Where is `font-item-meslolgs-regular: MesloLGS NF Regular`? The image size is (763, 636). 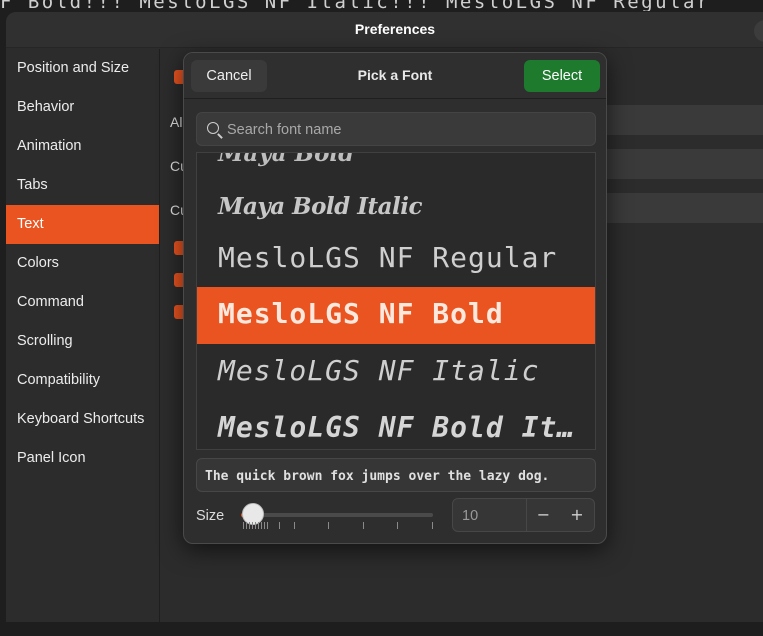 font-item-meslolgs-regular: MesloLGS NF Regular is located at coordinates (396, 261).